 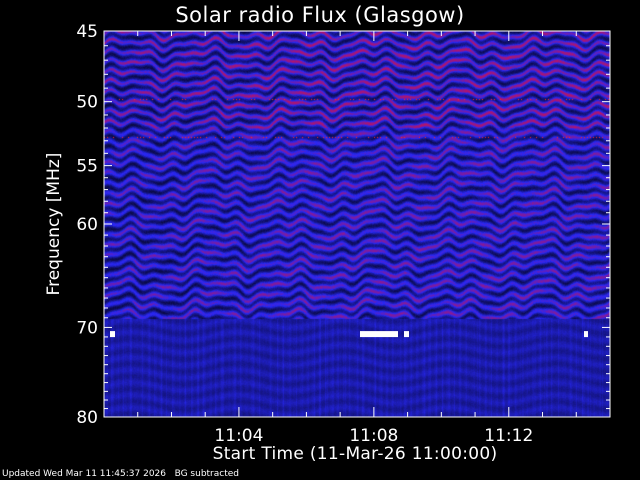 What do you see at coordinates (87, 167) in the screenshot?
I see `y-tick-label: 55` at bounding box center [87, 167].